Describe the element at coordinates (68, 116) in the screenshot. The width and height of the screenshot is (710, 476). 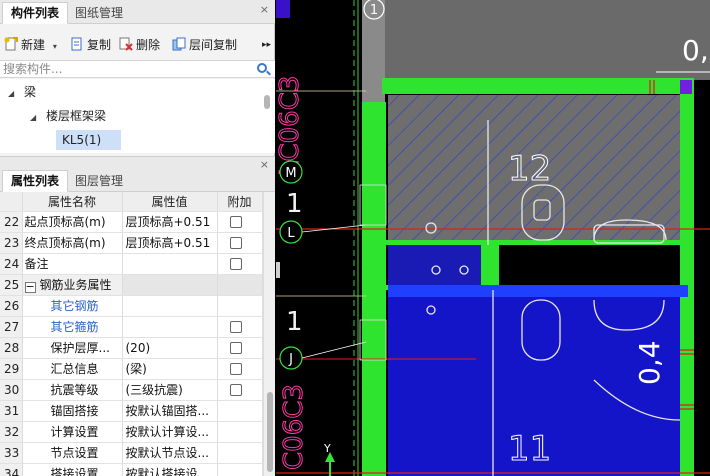
I see `tree-node-floor-frame-beam: ◢ 楼层框架梁` at that location.